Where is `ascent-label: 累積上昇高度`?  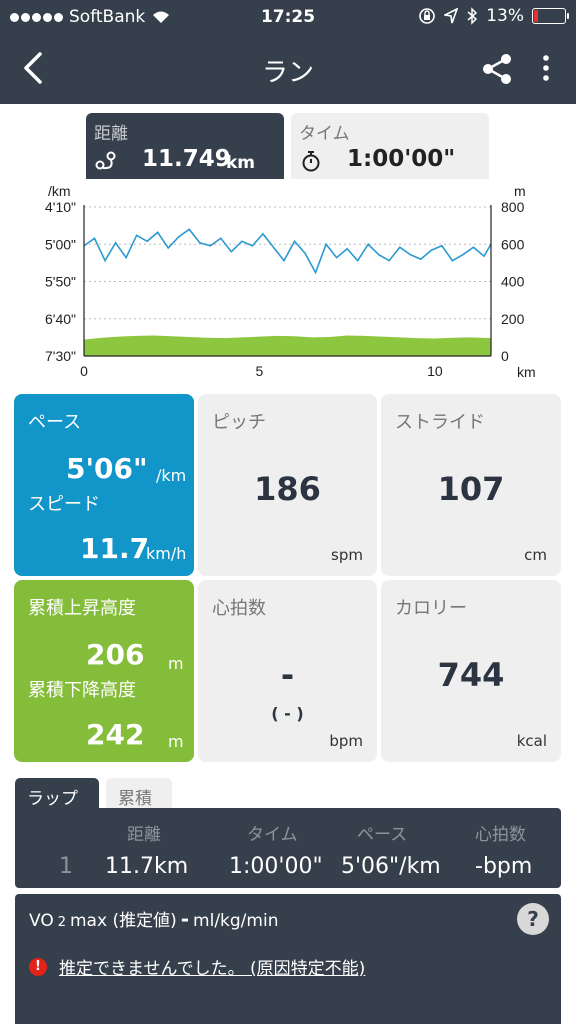 ascent-label: 累積上昇高度 is located at coordinates (82, 608).